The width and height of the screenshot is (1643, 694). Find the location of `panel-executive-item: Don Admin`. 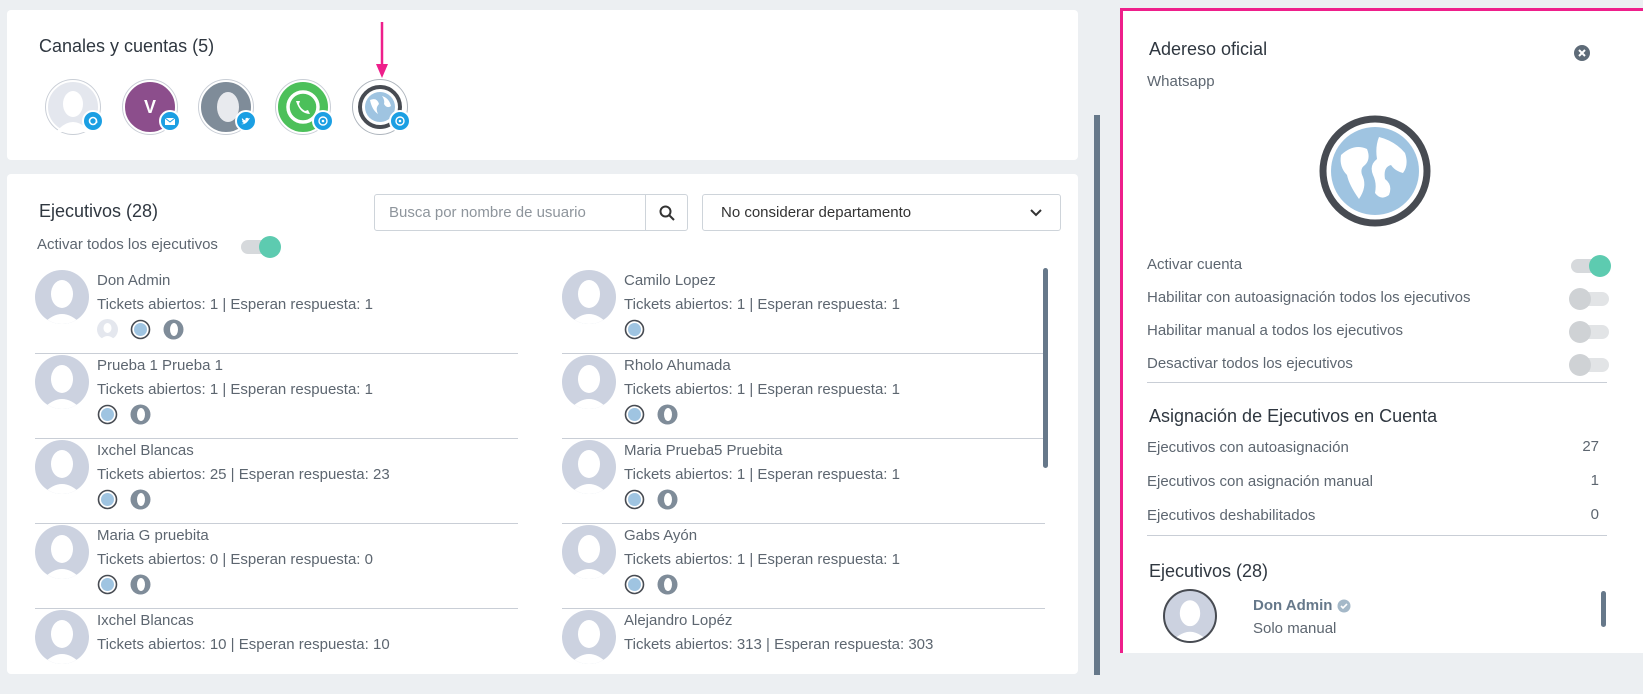

panel-executive-item: Don Admin is located at coordinates (1302, 605).